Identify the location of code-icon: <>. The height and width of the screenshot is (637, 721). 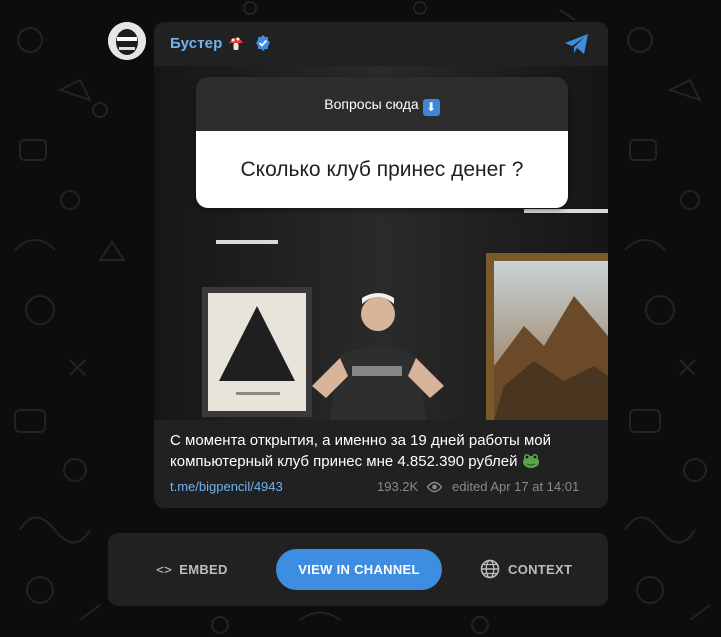
(164, 570).